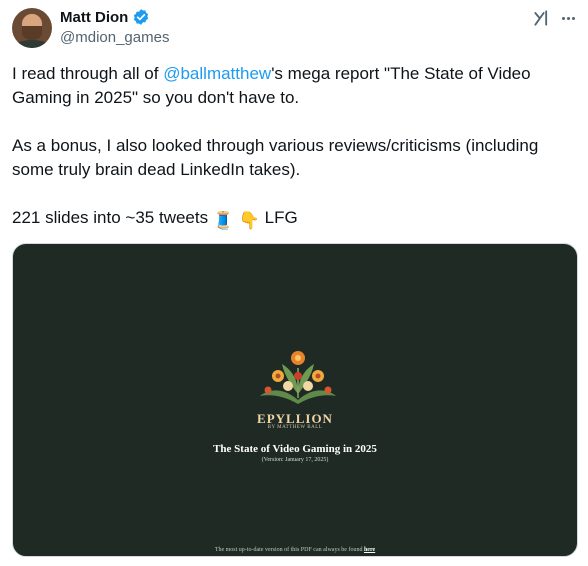  I want to click on more-options-icon, so click(568, 18).